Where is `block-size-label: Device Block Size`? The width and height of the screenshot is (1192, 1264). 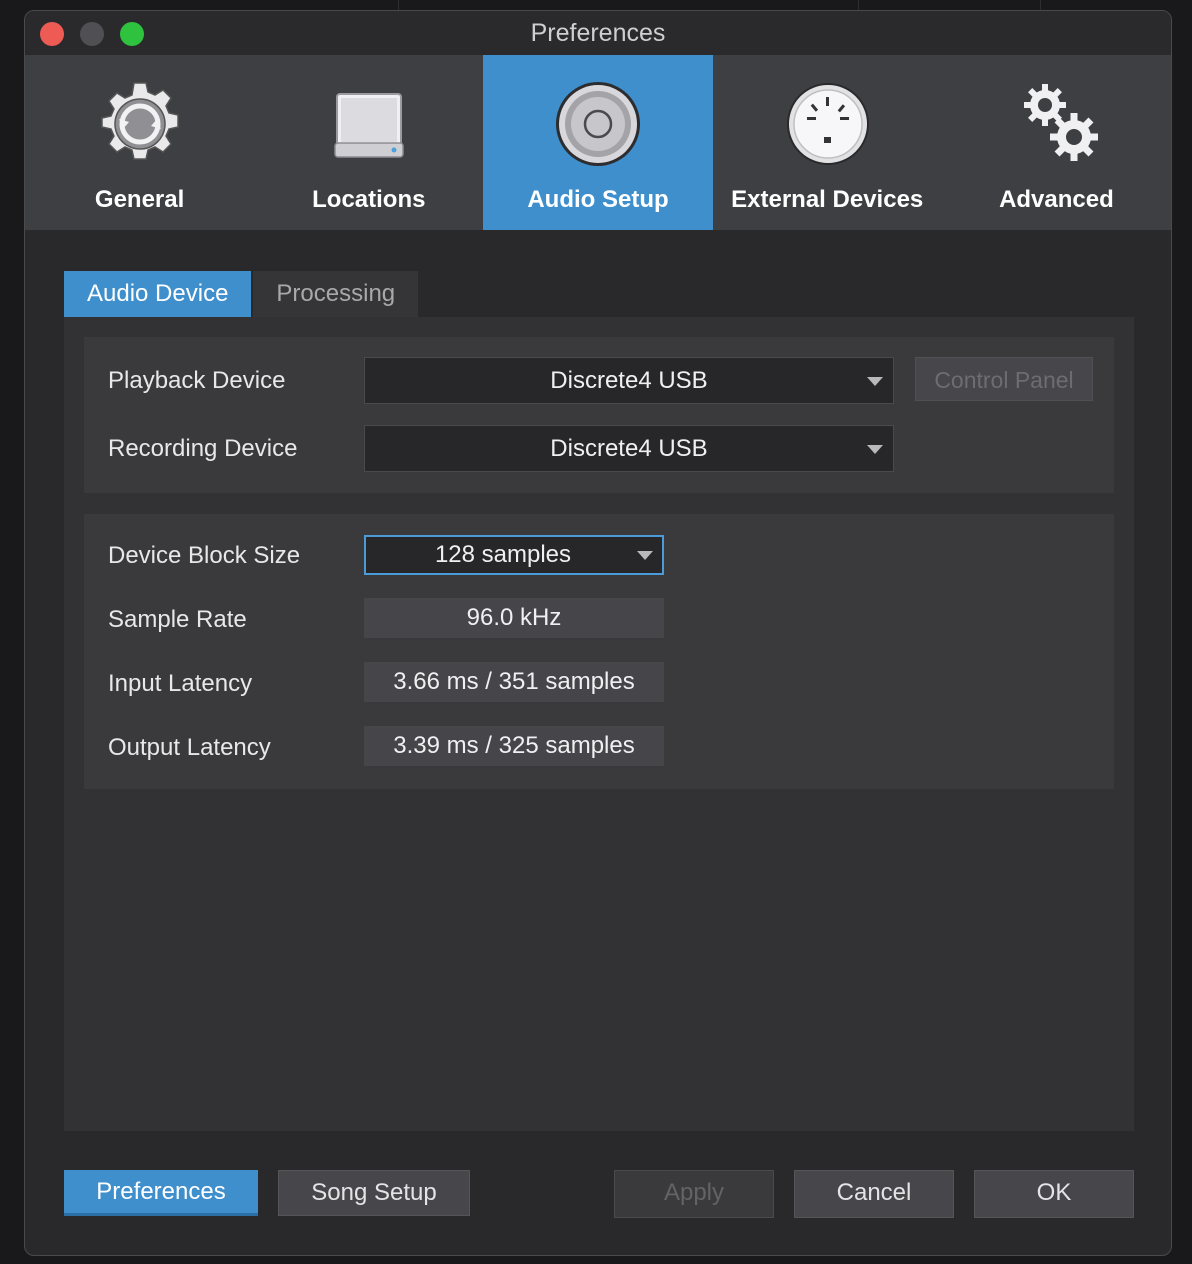 block-size-label: Device Block Size is located at coordinates (204, 555).